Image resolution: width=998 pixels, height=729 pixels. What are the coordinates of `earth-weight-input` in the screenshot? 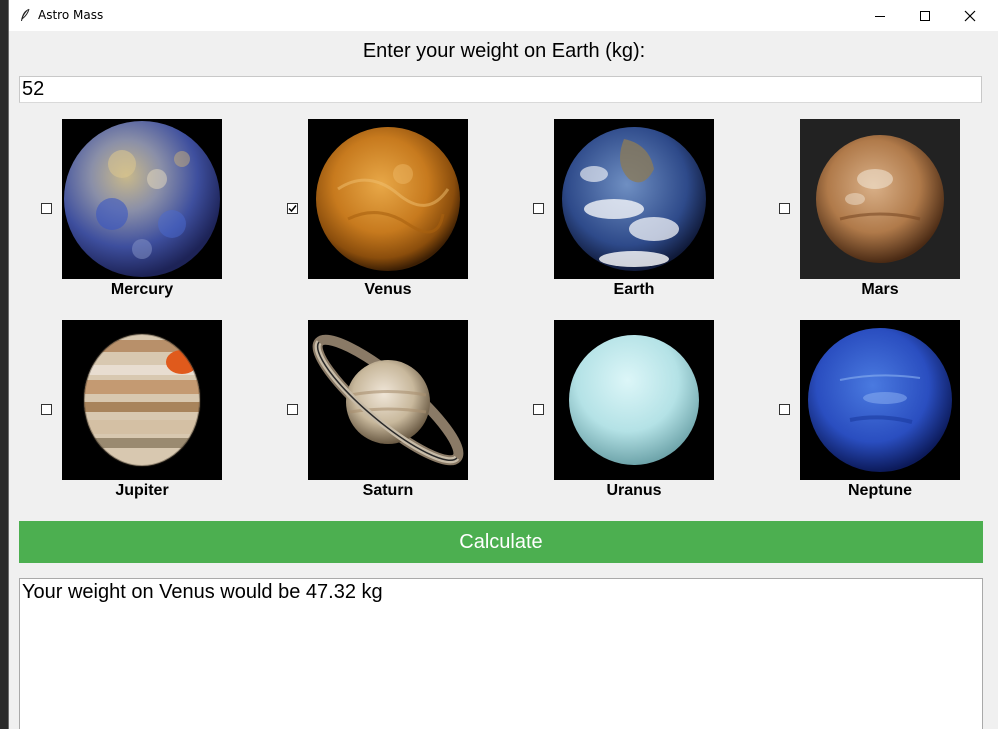 It's located at (500, 89).